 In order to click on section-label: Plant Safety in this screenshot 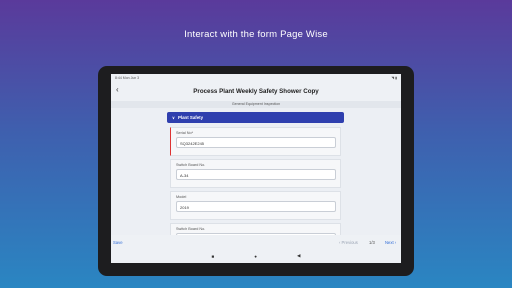, I will do `click(190, 117)`.